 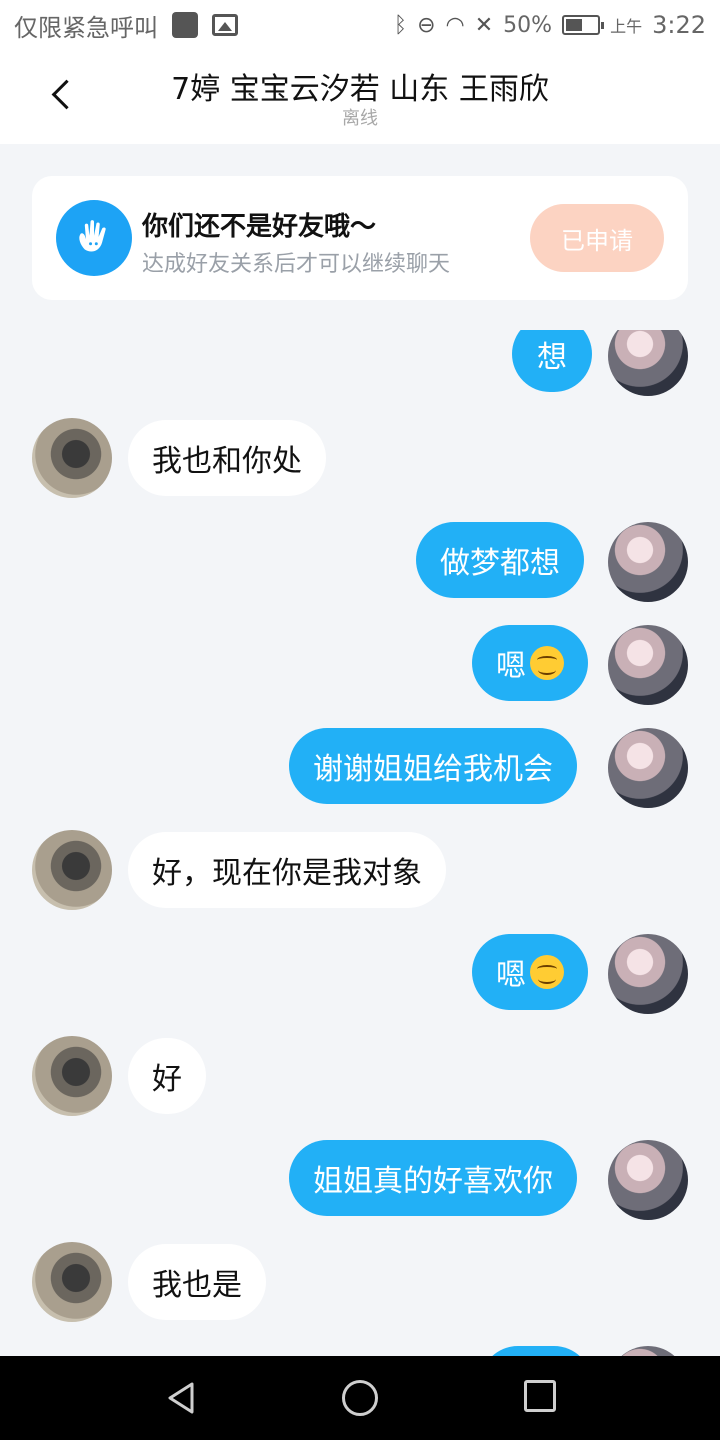 What do you see at coordinates (455, 25) in the screenshot?
I see `wifi-icon: ◠` at bounding box center [455, 25].